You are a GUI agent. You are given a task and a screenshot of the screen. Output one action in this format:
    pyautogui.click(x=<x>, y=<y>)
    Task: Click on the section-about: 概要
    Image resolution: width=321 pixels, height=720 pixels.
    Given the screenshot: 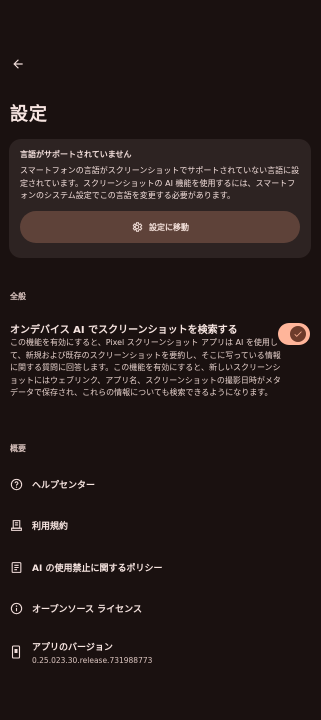 What is the action you would take?
    pyautogui.click(x=18, y=448)
    